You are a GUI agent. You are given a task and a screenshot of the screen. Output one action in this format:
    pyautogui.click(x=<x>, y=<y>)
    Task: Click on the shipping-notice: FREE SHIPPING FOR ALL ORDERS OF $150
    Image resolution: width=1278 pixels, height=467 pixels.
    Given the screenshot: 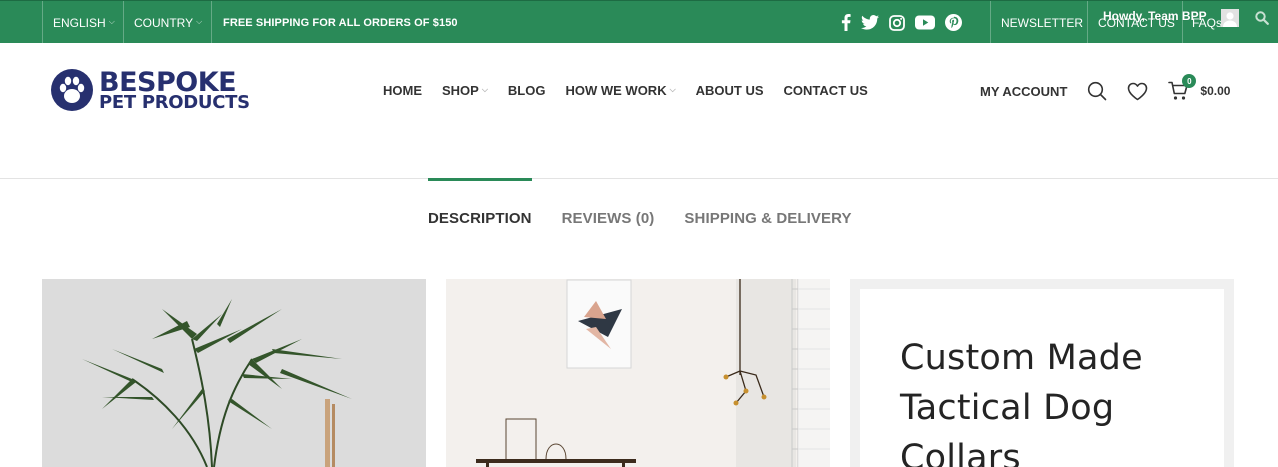 What is the action you would take?
    pyautogui.click(x=340, y=22)
    